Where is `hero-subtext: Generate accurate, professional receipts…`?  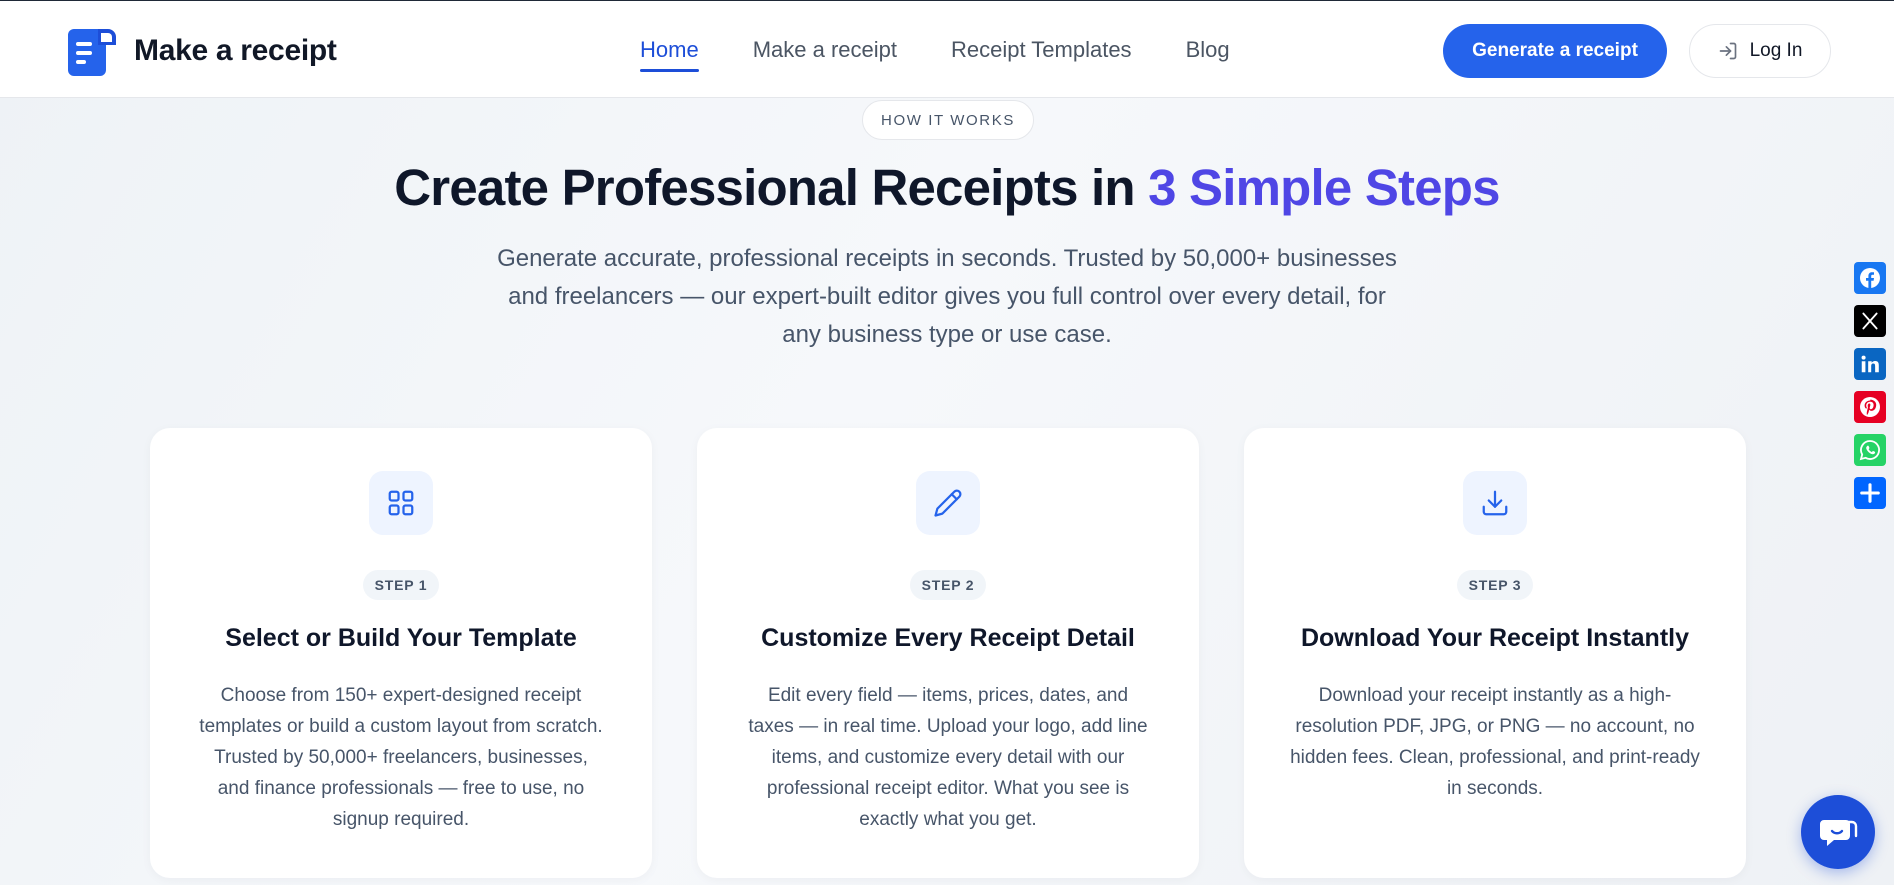 hero-subtext: Generate accurate, professional receipts… is located at coordinates (947, 296).